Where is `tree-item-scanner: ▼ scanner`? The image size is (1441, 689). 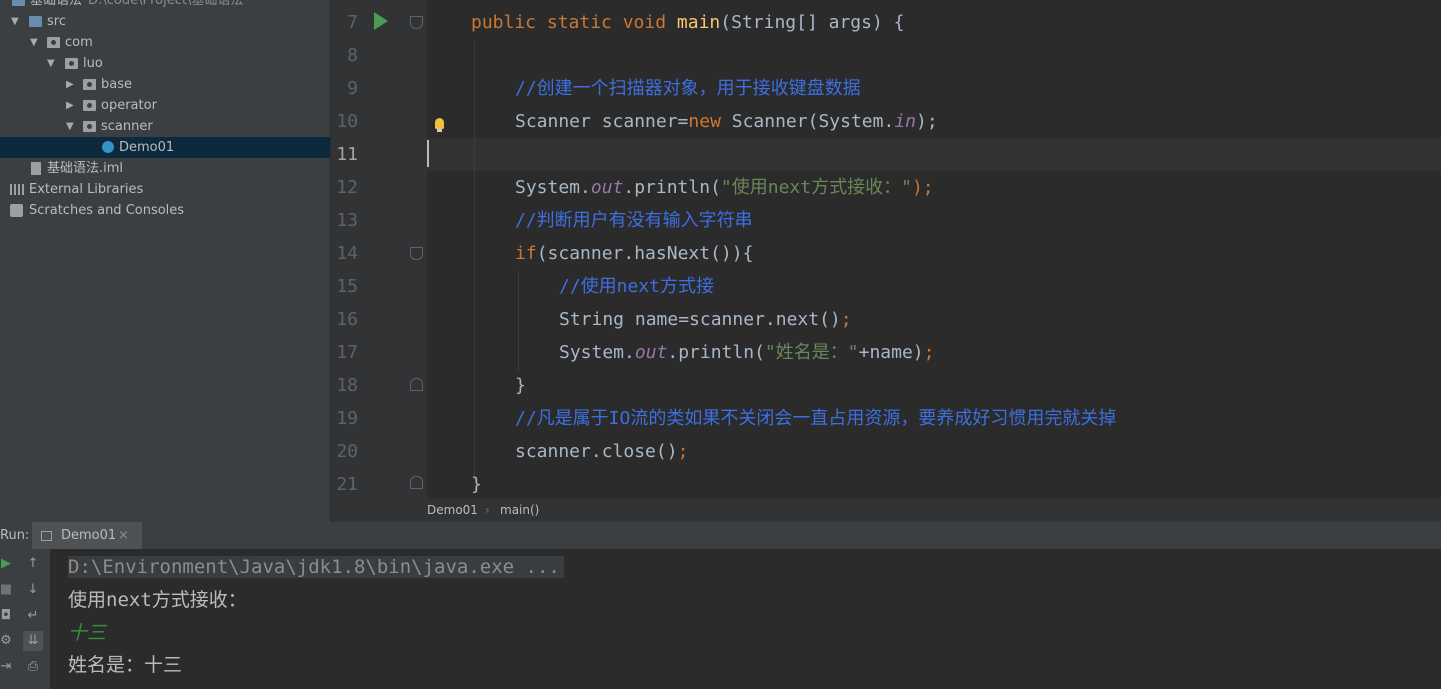 tree-item-scanner: ▼ scanner is located at coordinates (165, 126).